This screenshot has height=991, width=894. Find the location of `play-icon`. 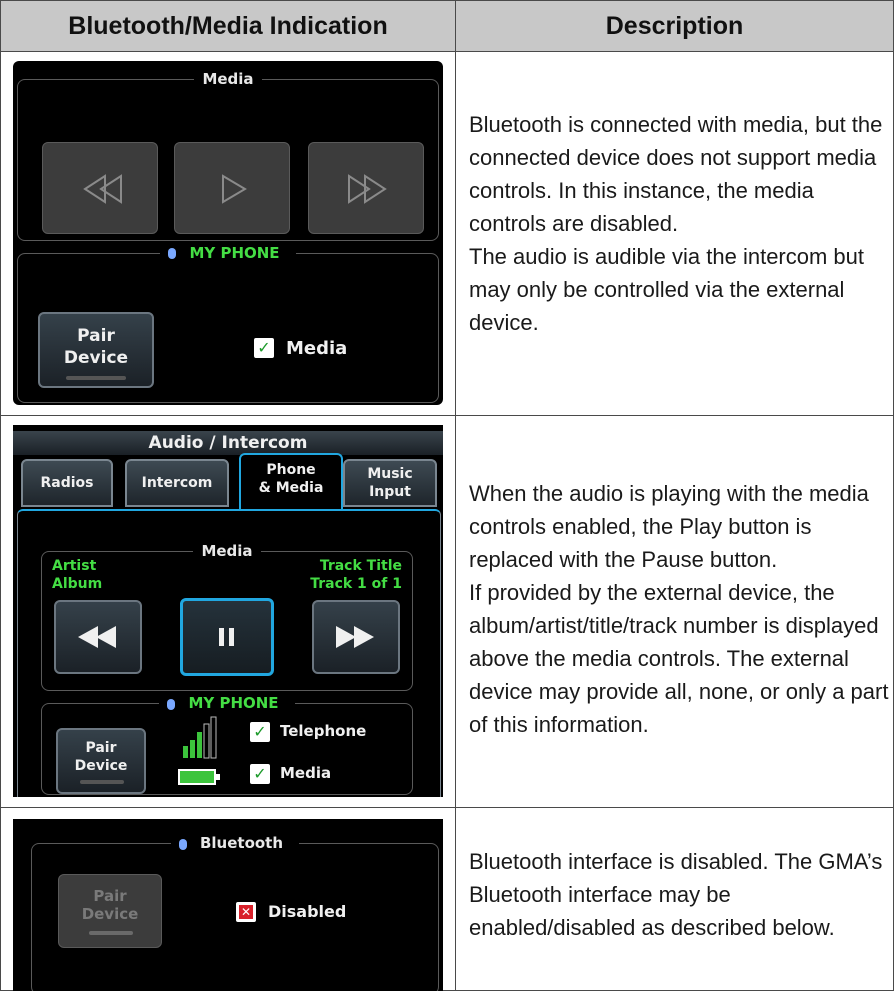

play-icon is located at coordinates (234, 189).